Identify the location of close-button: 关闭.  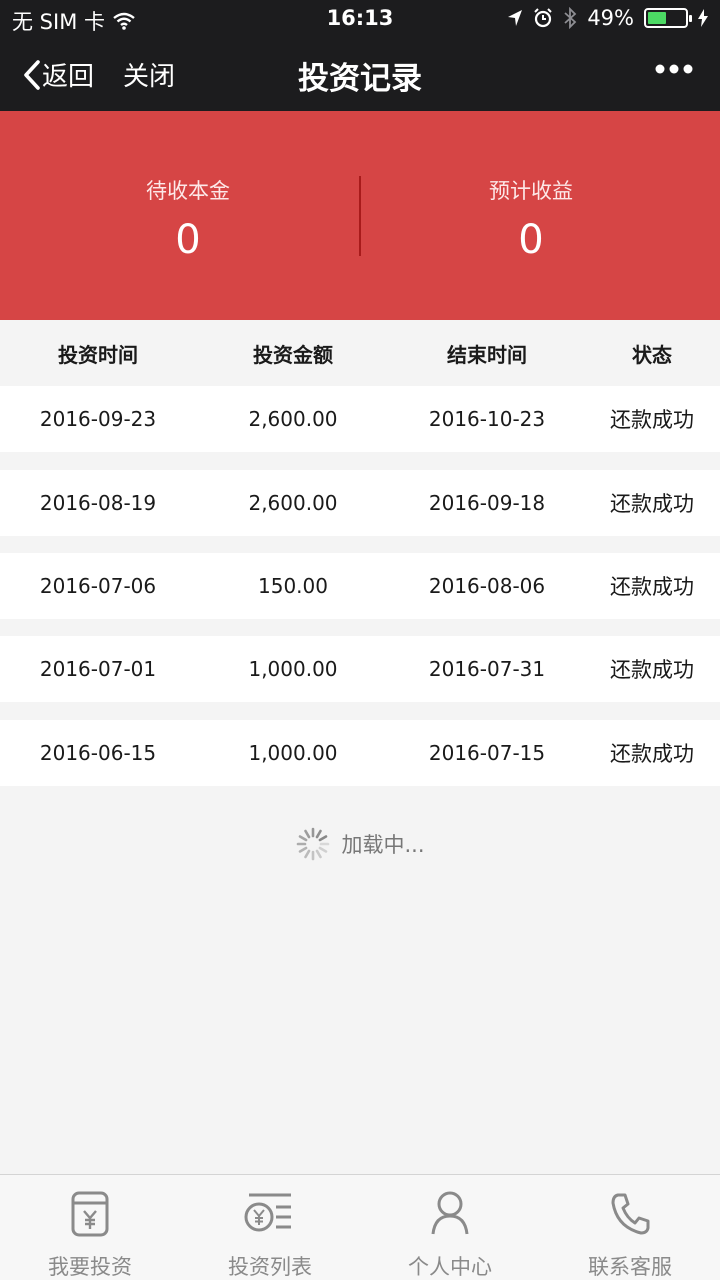
(149, 74).